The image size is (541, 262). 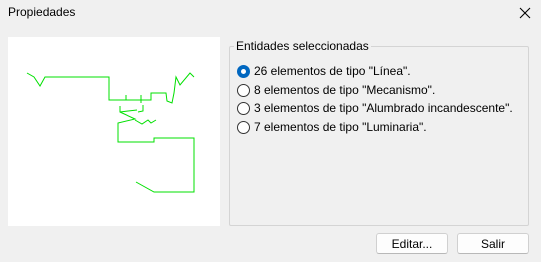 What do you see at coordinates (42, 12) in the screenshot?
I see `window-title: Propiedades` at bounding box center [42, 12].